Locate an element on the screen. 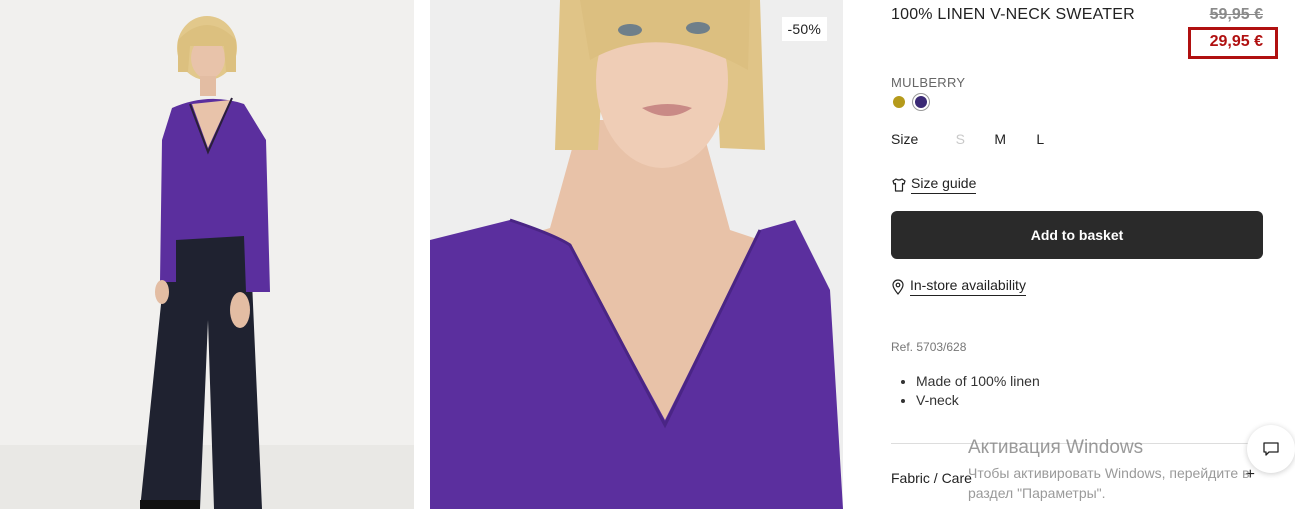  sale-price: 29,95 € is located at coordinates (1236, 41).